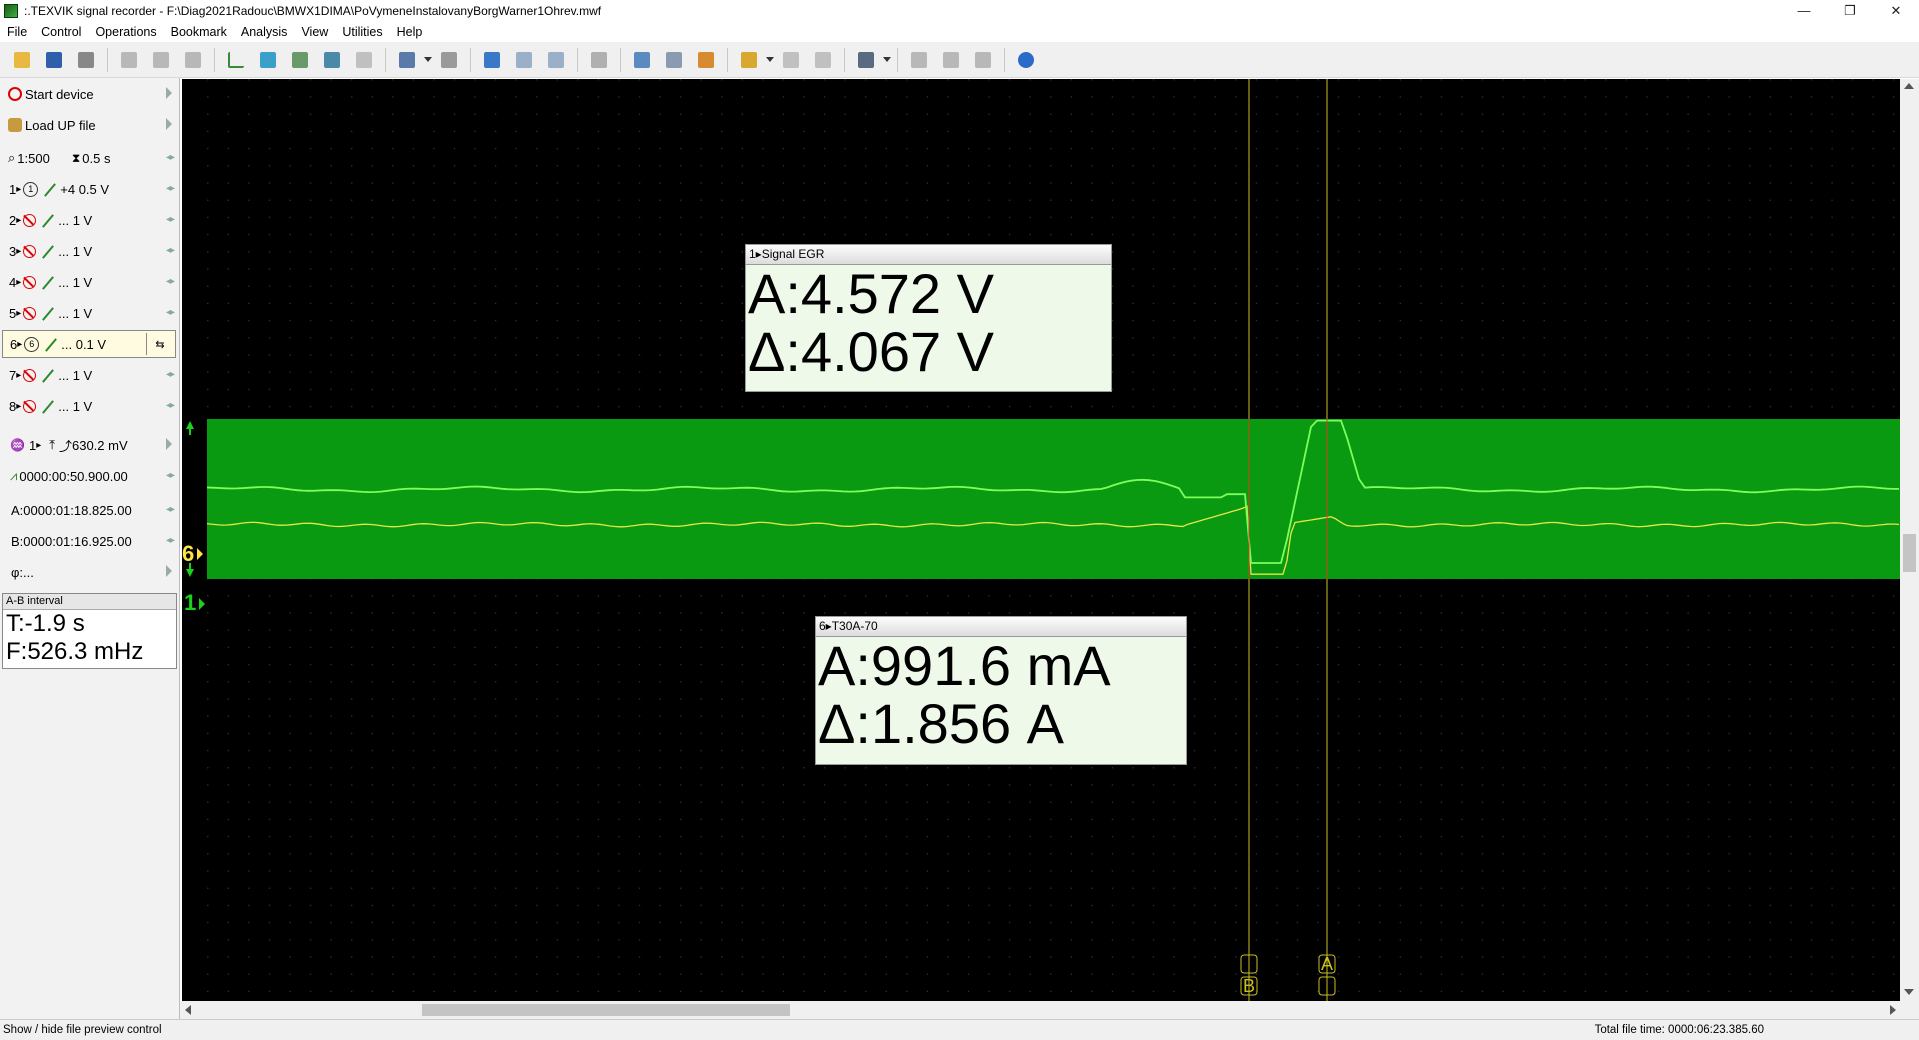  Describe the element at coordinates (188, 553) in the screenshot. I see `ch6-marker: 6` at that location.